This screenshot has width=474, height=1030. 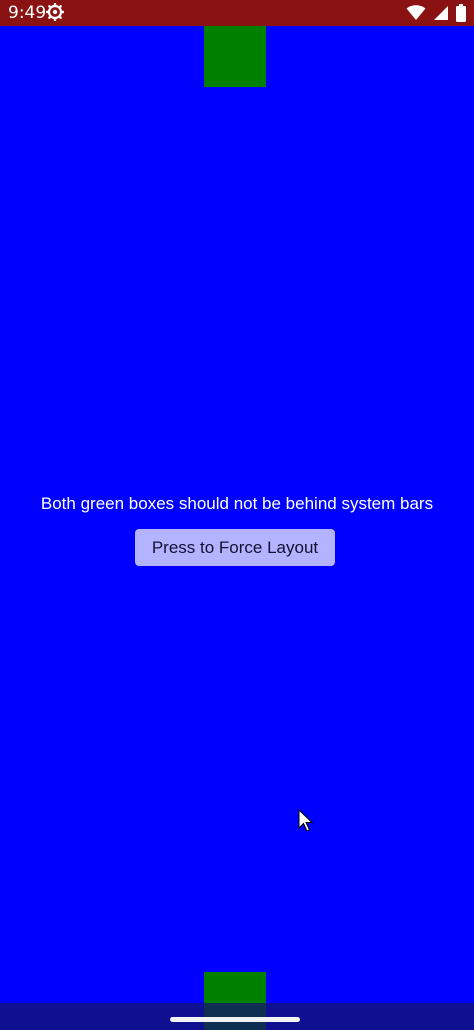 What do you see at coordinates (235, 547) in the screenshot?
I see `force-layout-button: Press to Force Layout` at bounding box center [235, 547].